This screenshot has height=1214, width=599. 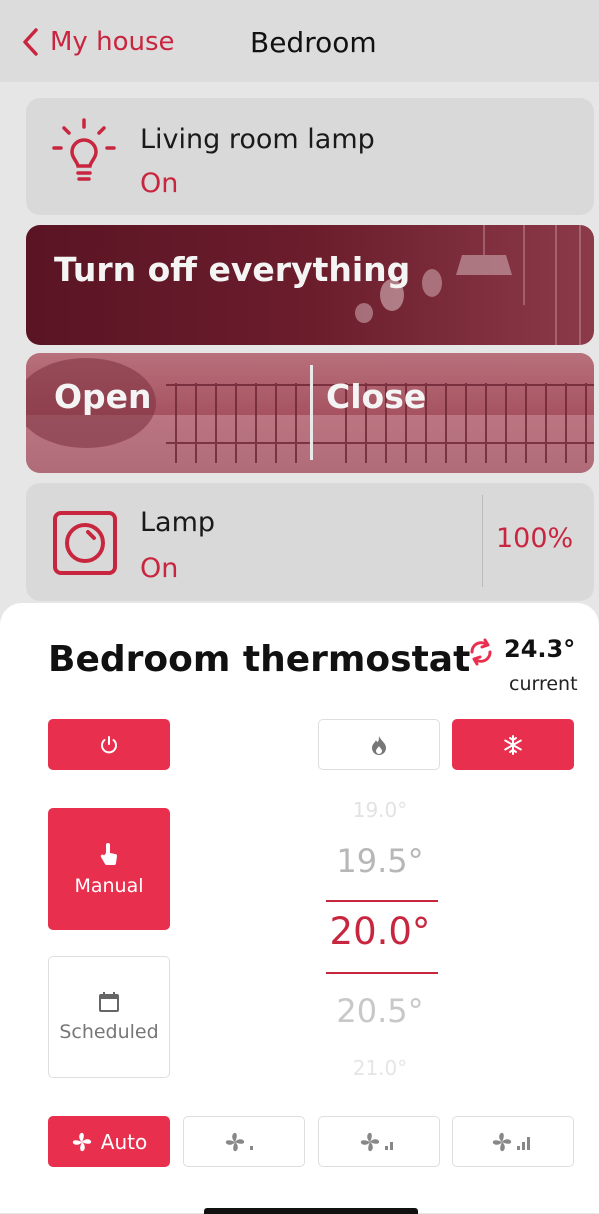 I want to click on page-title: Bedroom, so click(x=313, y=42).